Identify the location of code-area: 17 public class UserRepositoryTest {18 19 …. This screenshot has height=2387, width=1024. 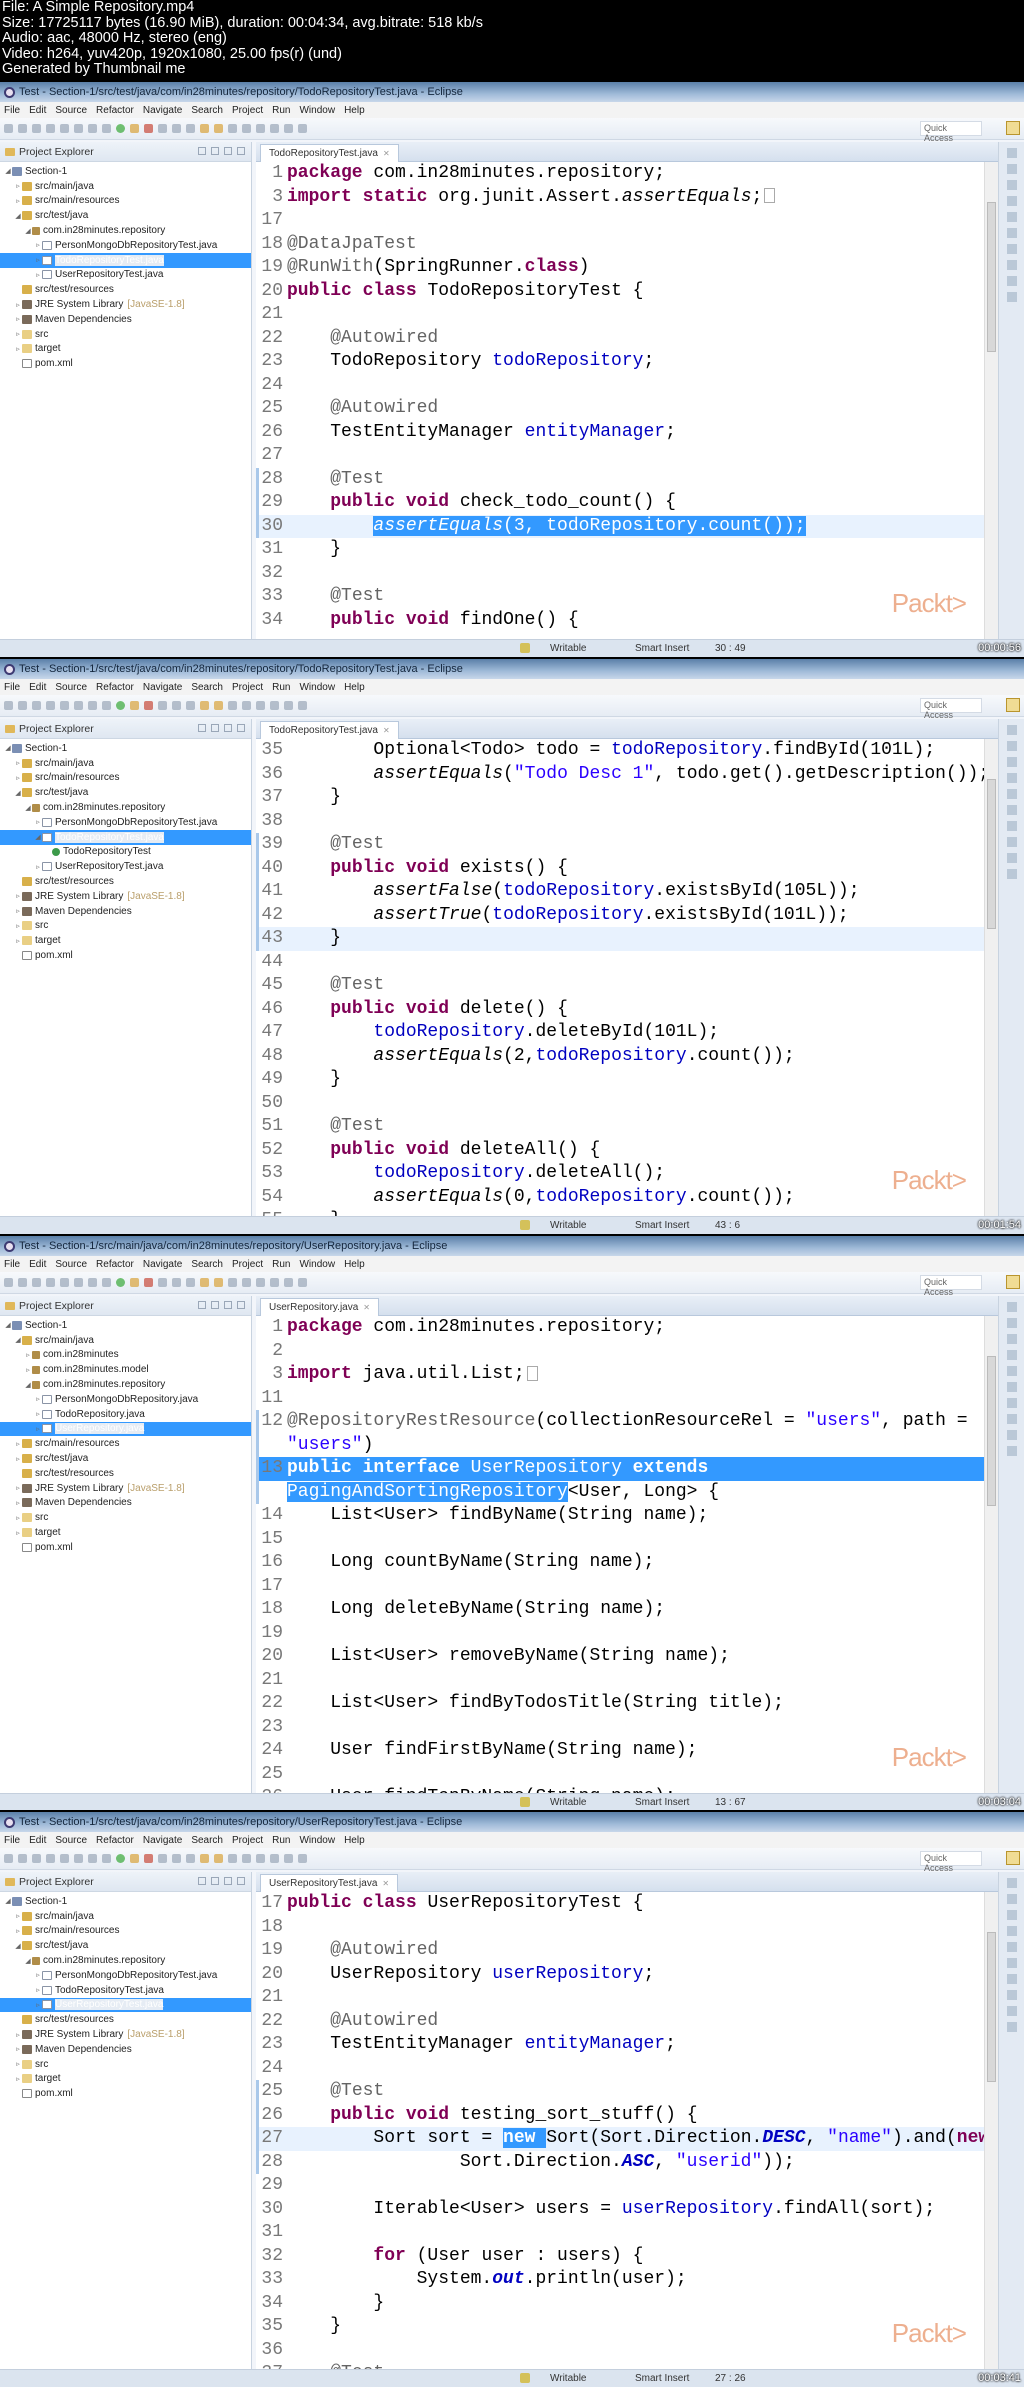
(620, 2130).